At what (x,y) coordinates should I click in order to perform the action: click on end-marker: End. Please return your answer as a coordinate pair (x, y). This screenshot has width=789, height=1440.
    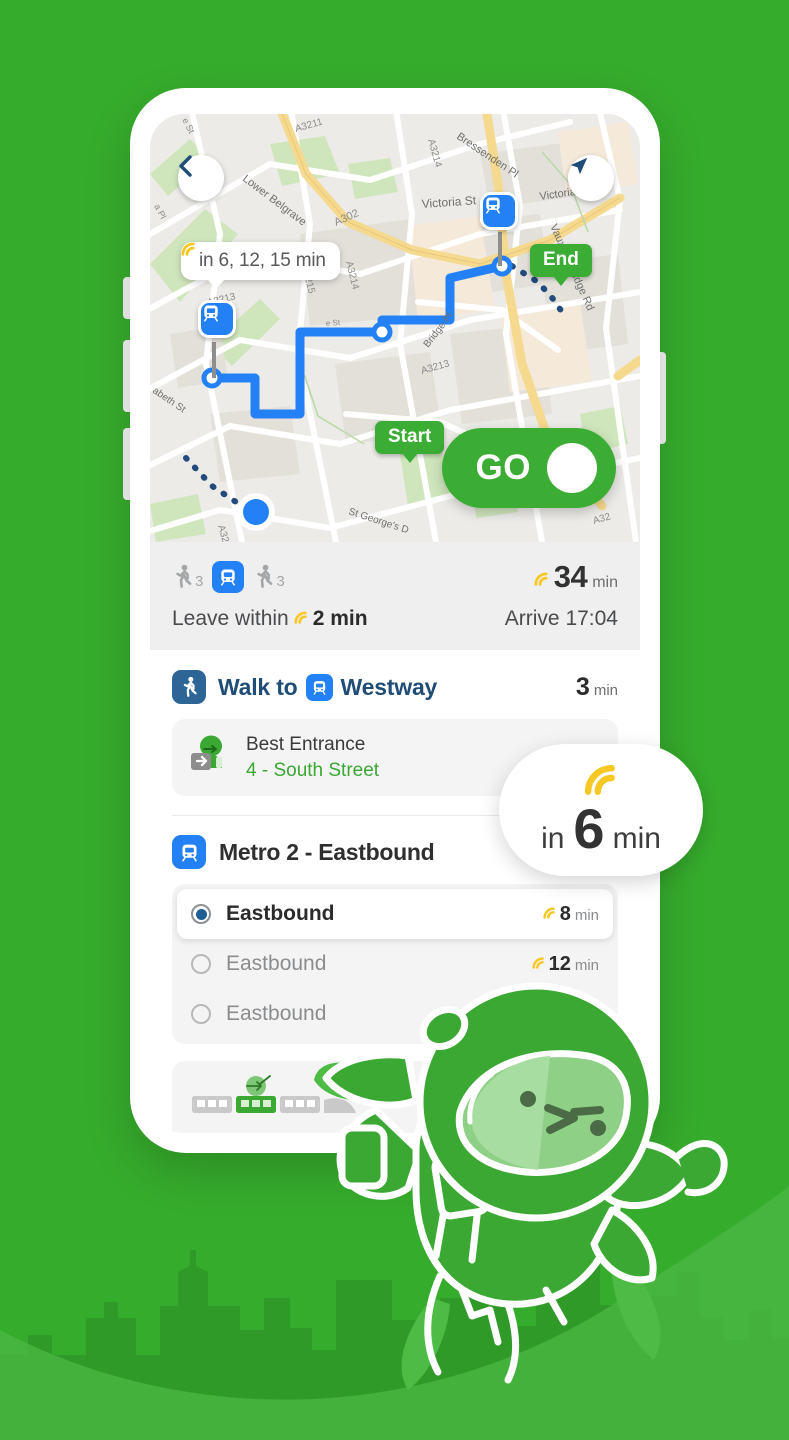
    Looking at the image, I should click on (561, 265).